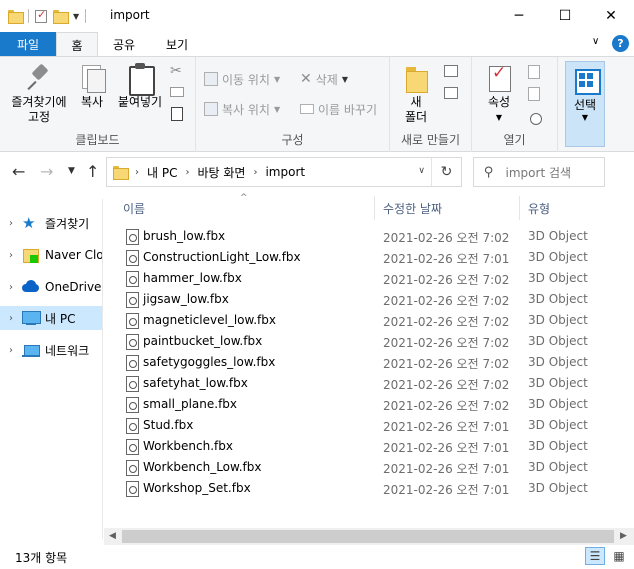  What do you see at coordinates (124, 44) in the screenshot?
I see `tab-share: 공유` at bounding box center [124, 44].